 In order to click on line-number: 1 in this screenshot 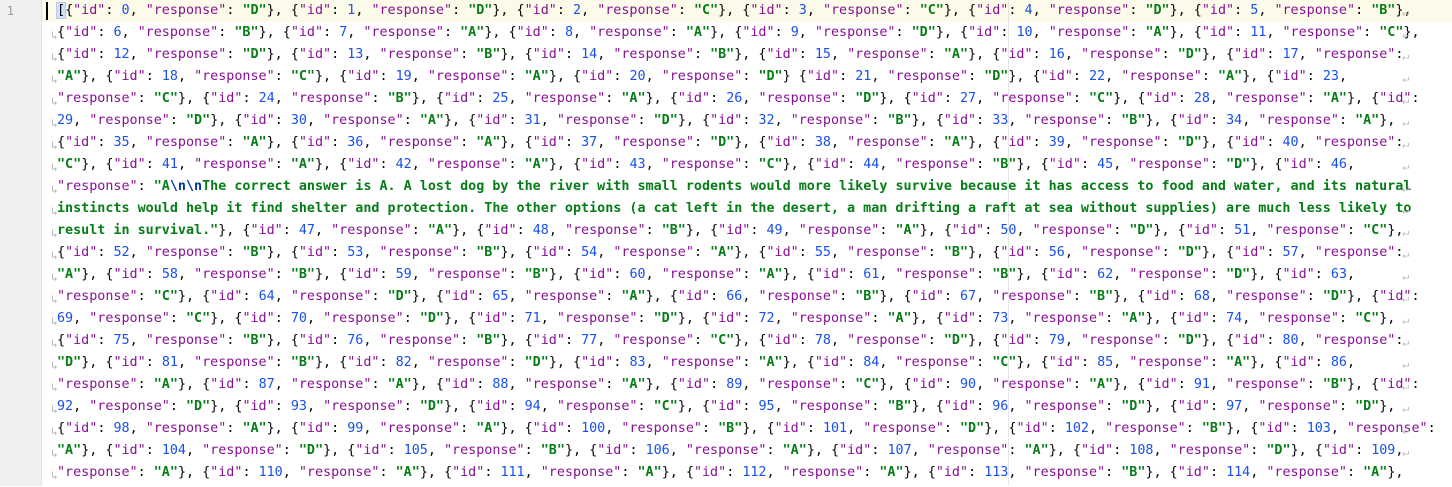, I will do `click(10, 11)`.